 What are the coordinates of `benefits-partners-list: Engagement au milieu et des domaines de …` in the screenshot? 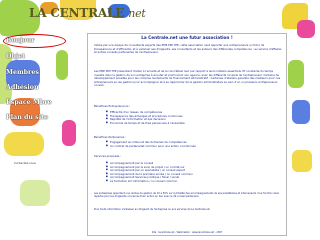 It's located at (151, 144).